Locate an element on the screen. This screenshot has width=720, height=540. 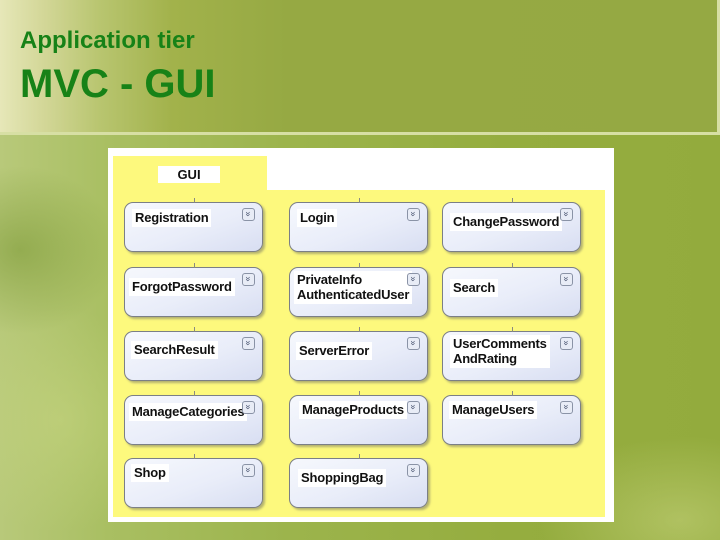
component-shopping-bag: ShoppingBag » is located at coordinates (358, 481).